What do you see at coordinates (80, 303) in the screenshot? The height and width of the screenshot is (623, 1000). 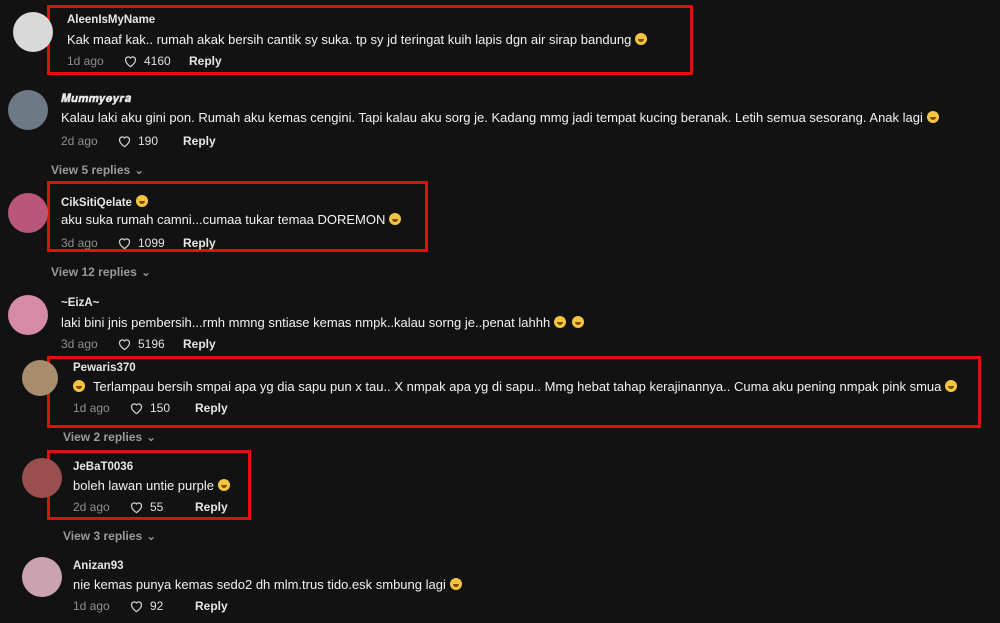 I see `comment-username: ~EizA~` at bounding box center [80, 303].